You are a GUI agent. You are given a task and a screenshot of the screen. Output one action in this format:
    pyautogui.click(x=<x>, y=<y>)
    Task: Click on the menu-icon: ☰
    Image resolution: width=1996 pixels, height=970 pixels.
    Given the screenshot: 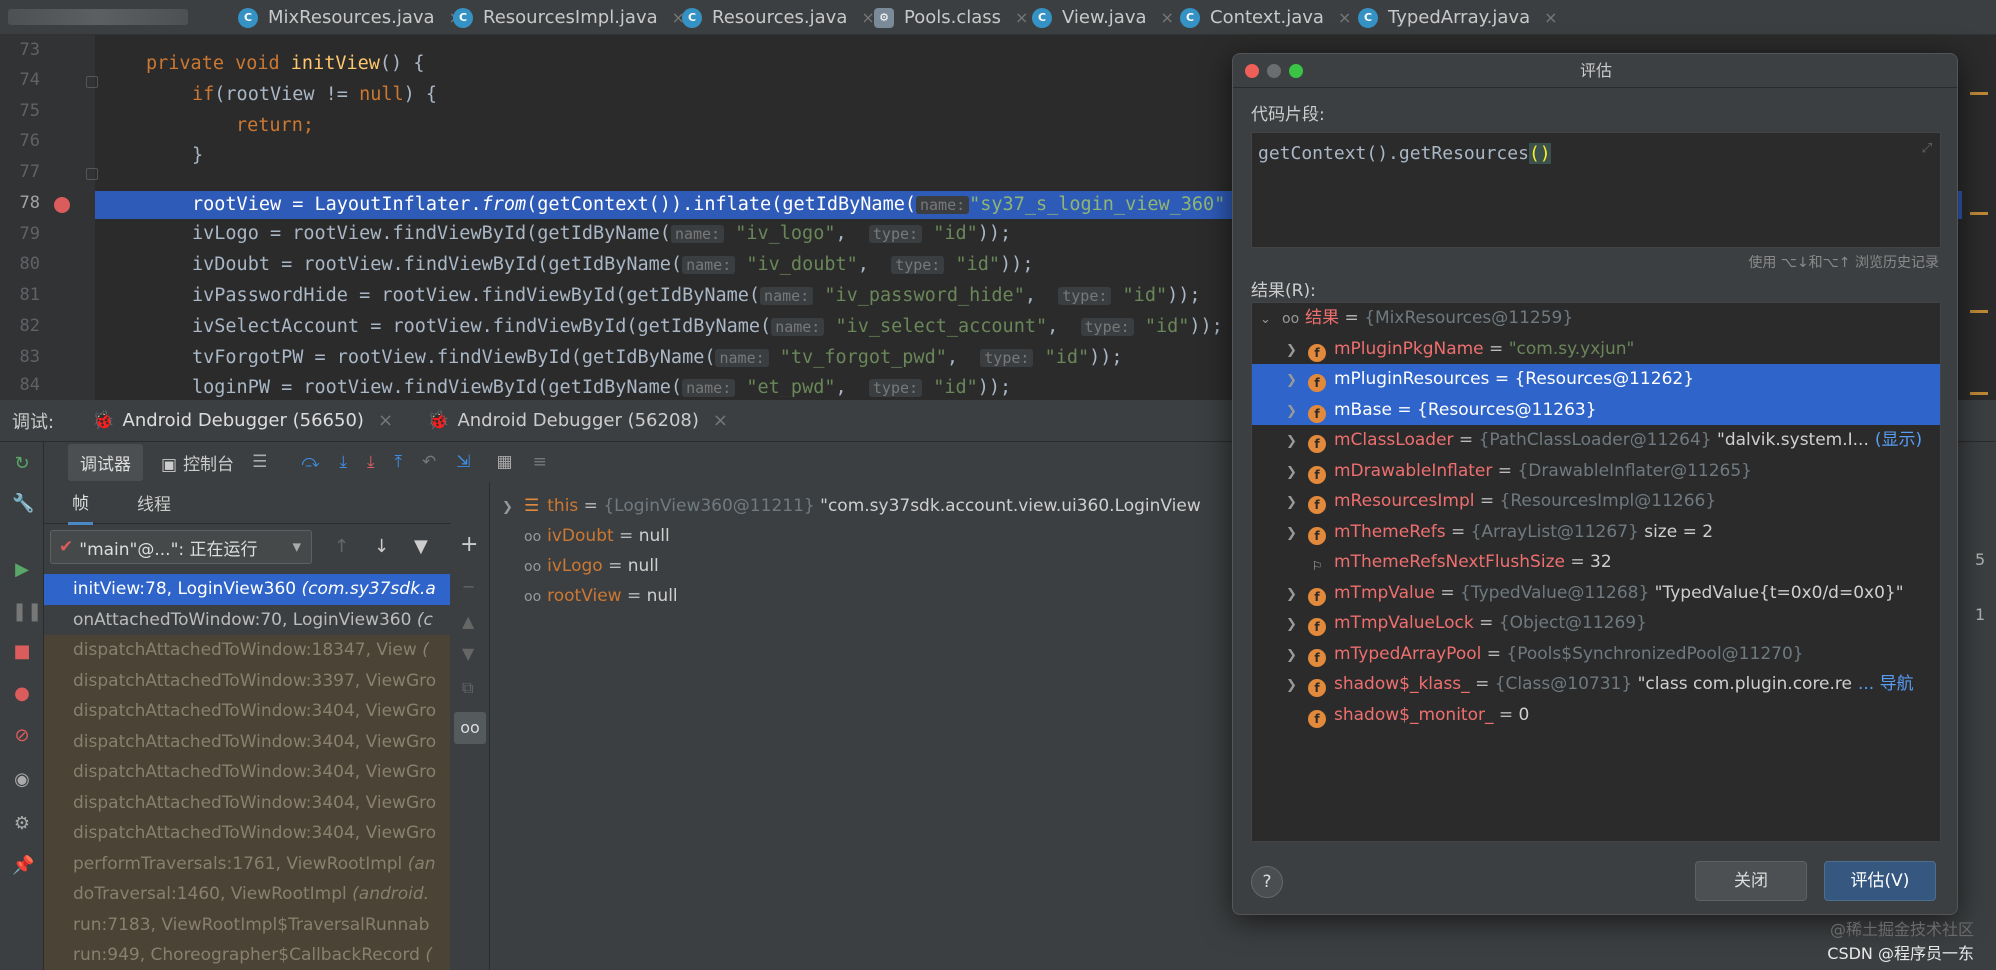 What is the action you would take?
    pyautogui.click(x=259, y=462)
    